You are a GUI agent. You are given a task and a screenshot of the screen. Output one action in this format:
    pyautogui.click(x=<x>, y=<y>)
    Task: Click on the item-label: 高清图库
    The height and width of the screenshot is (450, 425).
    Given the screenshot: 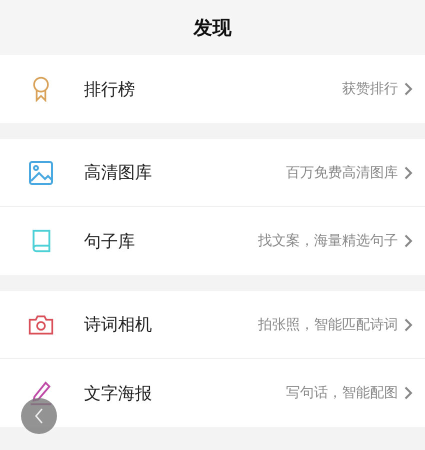 What is the action you would take?
    pyautogui.click(x=118, y=173)
    